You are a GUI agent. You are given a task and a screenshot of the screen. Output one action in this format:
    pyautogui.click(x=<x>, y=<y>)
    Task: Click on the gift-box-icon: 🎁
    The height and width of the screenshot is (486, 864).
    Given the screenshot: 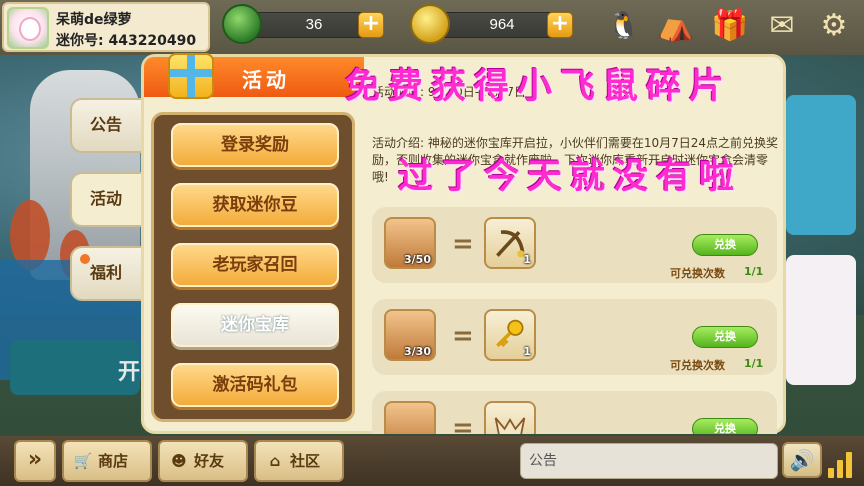 What is the action you would take?
    pyautogui.click(x=730, y=26)
    